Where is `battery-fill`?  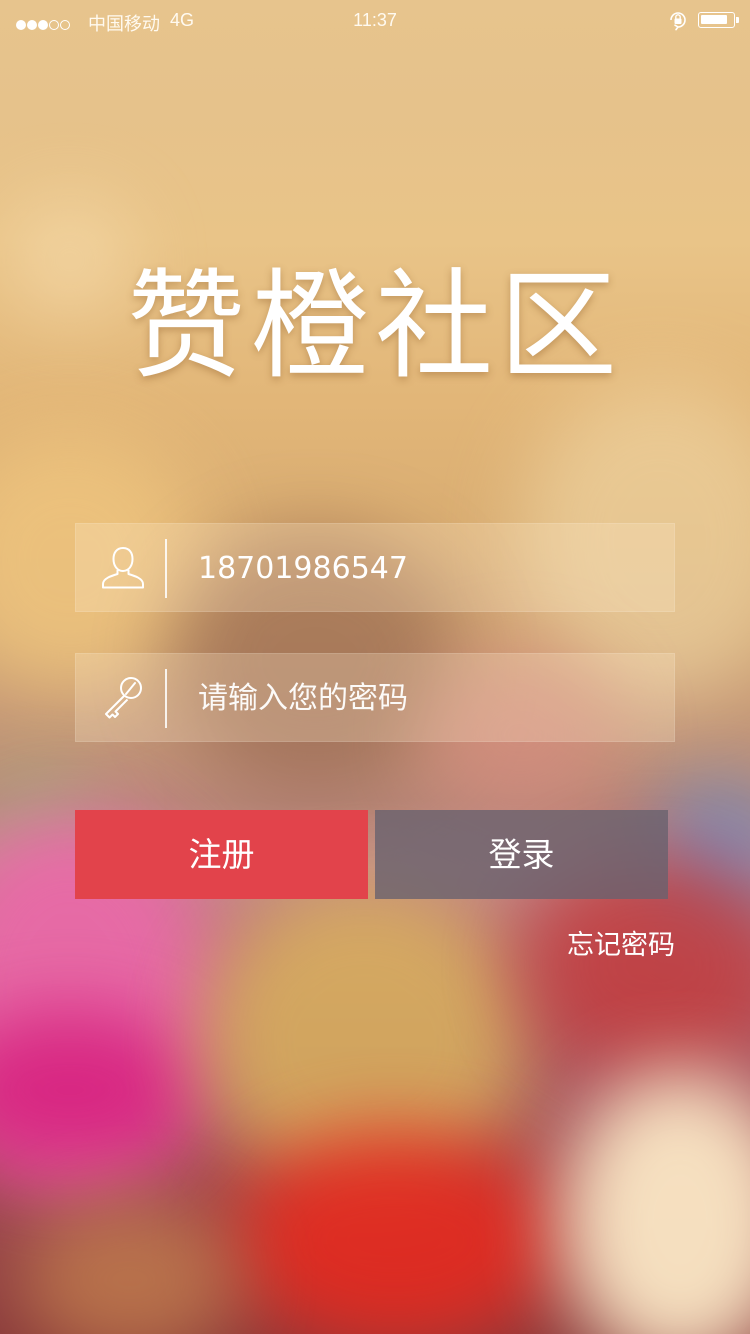
battery-fill is located at coordinates (714, 19).